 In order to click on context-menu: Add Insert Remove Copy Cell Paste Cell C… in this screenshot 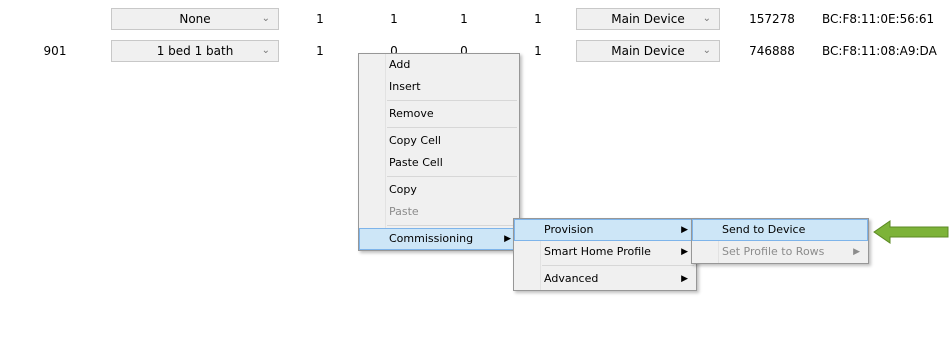, I will do `click(439, 152)`.